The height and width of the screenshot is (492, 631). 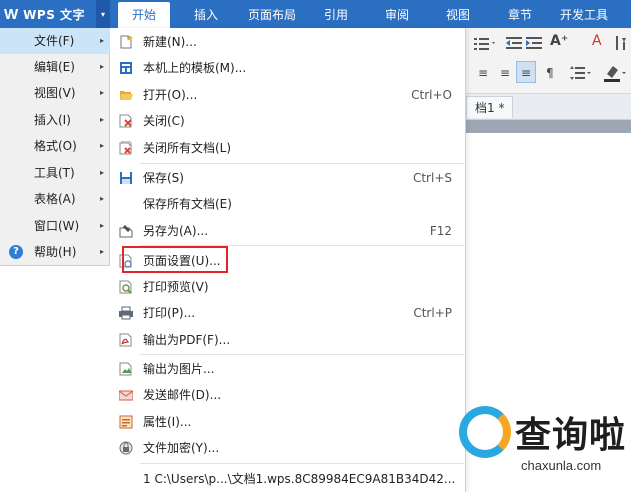 I want to click on menu-item-view: 视图(V) ▸, so click(x=55, y=93).